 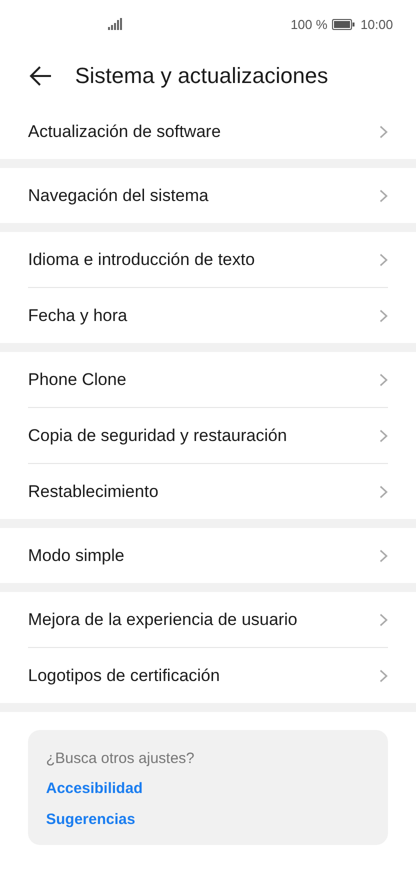 I want to click on suggestion-link: Accesibilidad, so click(x=94, y=788).